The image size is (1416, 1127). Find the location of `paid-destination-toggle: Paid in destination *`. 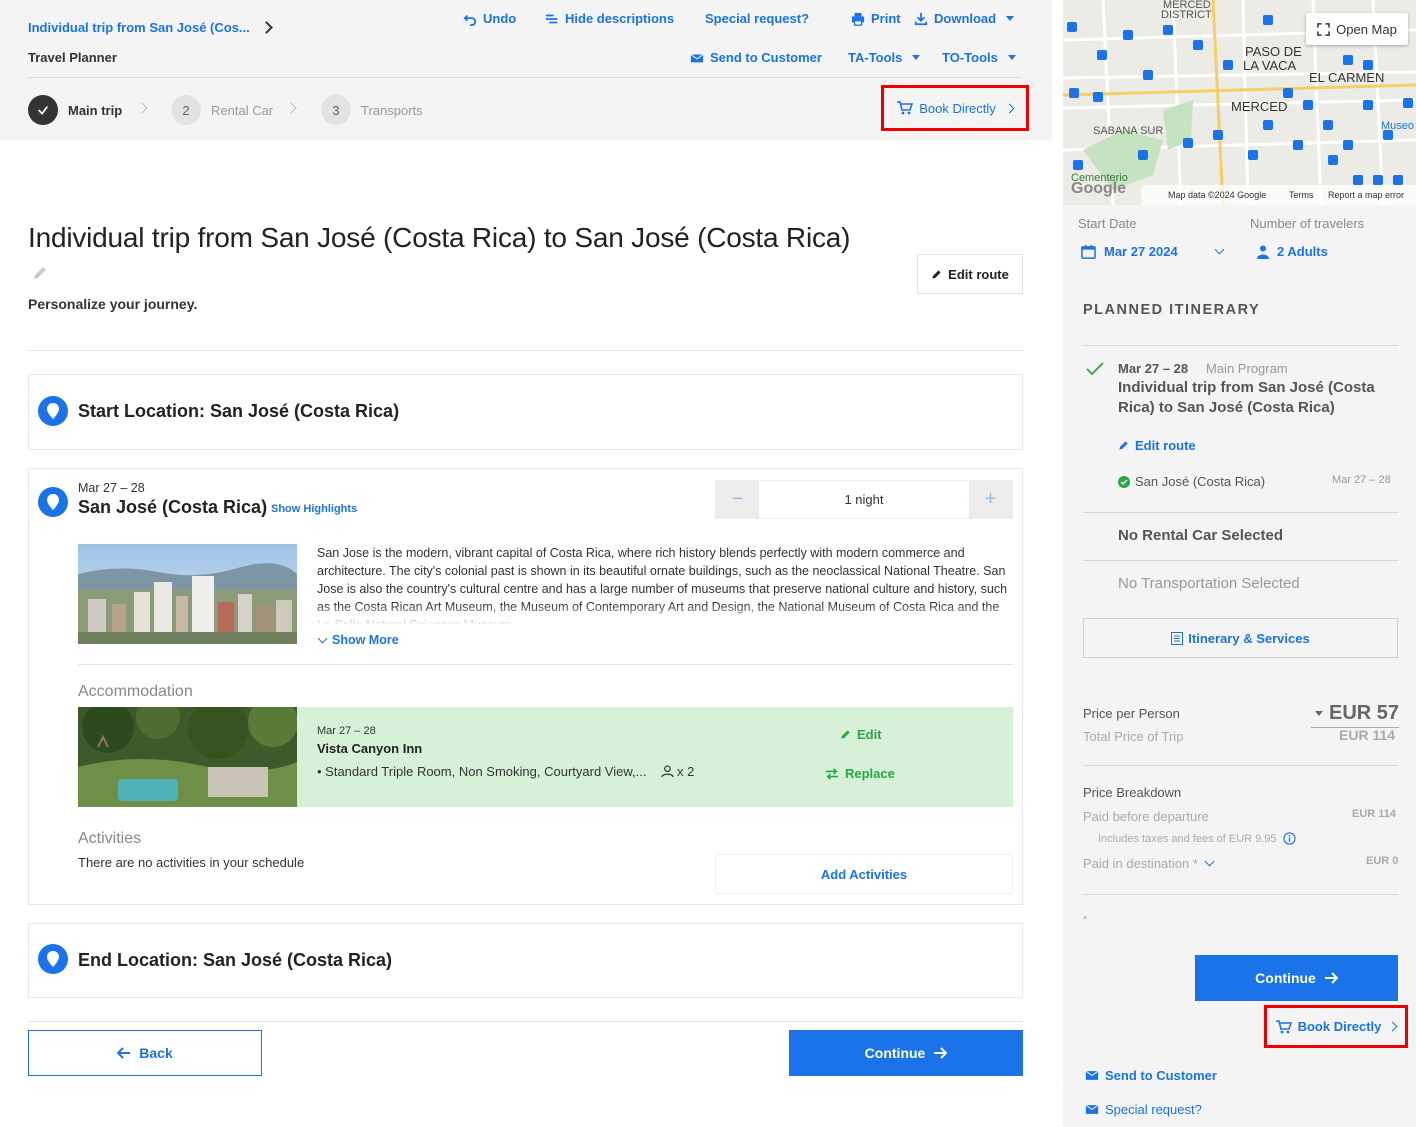

paid-destination-toggle: Paid in destination * is located at coordinates (1149, 863).